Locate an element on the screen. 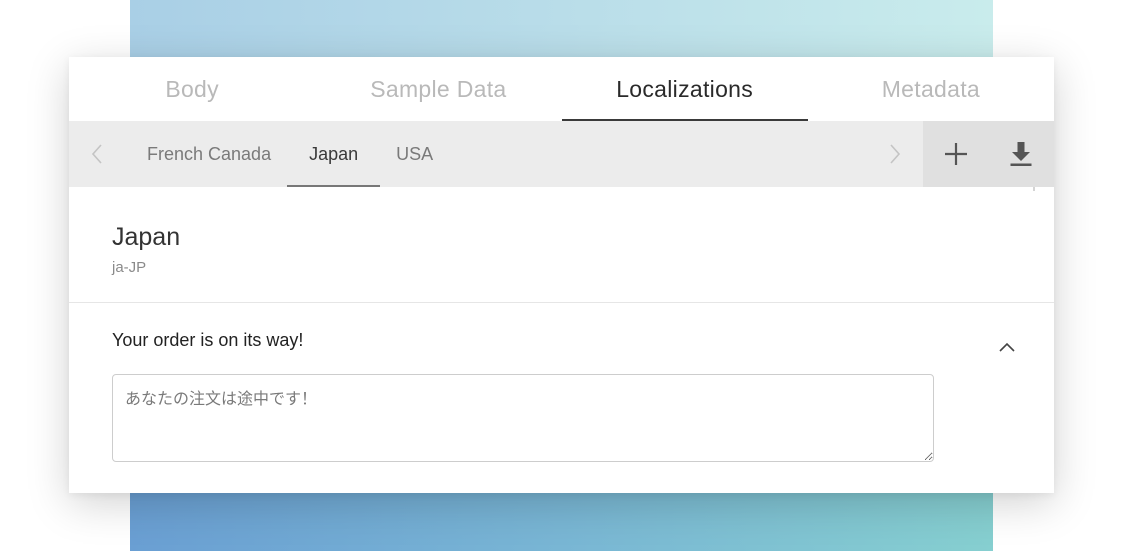 This screenshot has height=551, width=1122. chevron-up-icon is located at coordinates (1007, 347).